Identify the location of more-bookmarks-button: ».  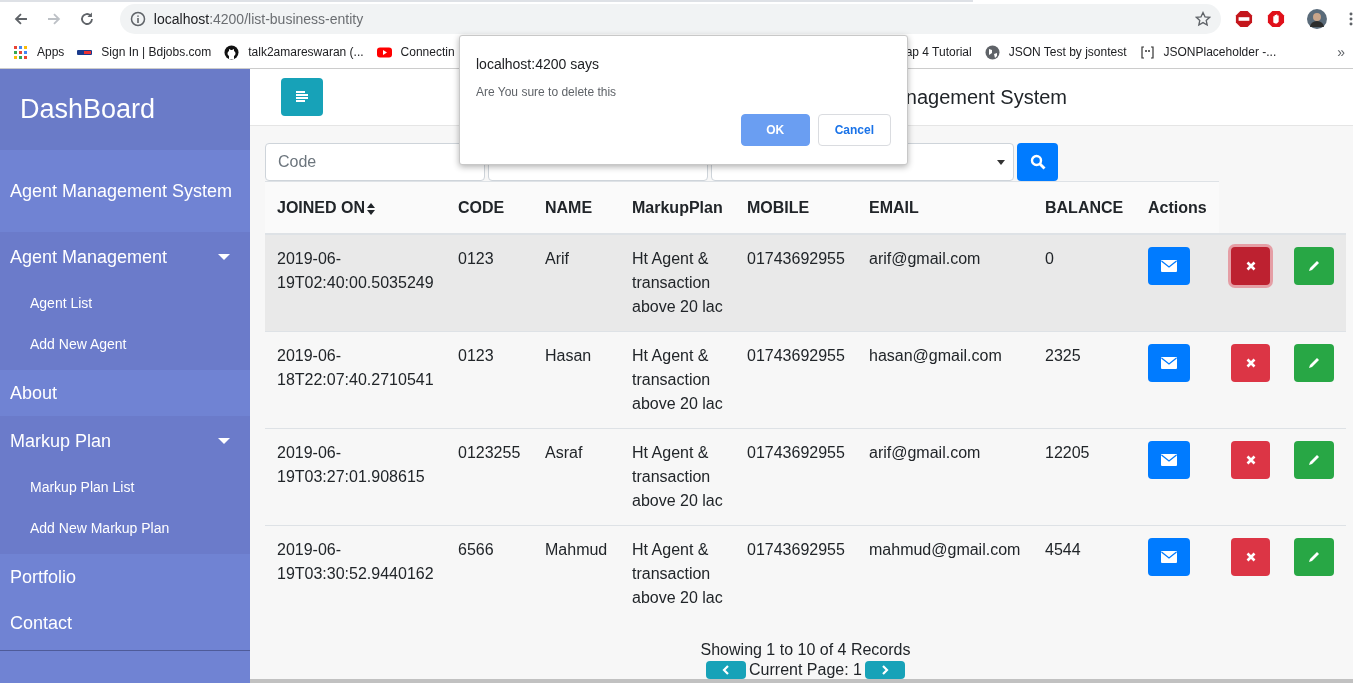
(1341, 52).